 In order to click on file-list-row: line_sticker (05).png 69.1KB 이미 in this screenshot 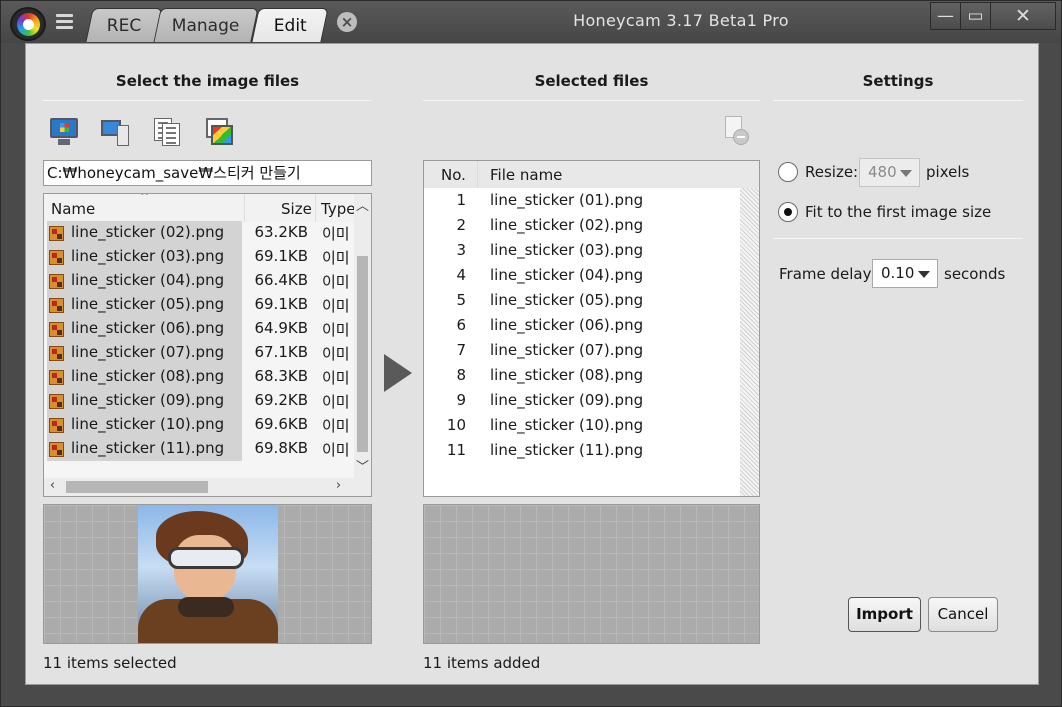, I will do `click(199, 305)`.